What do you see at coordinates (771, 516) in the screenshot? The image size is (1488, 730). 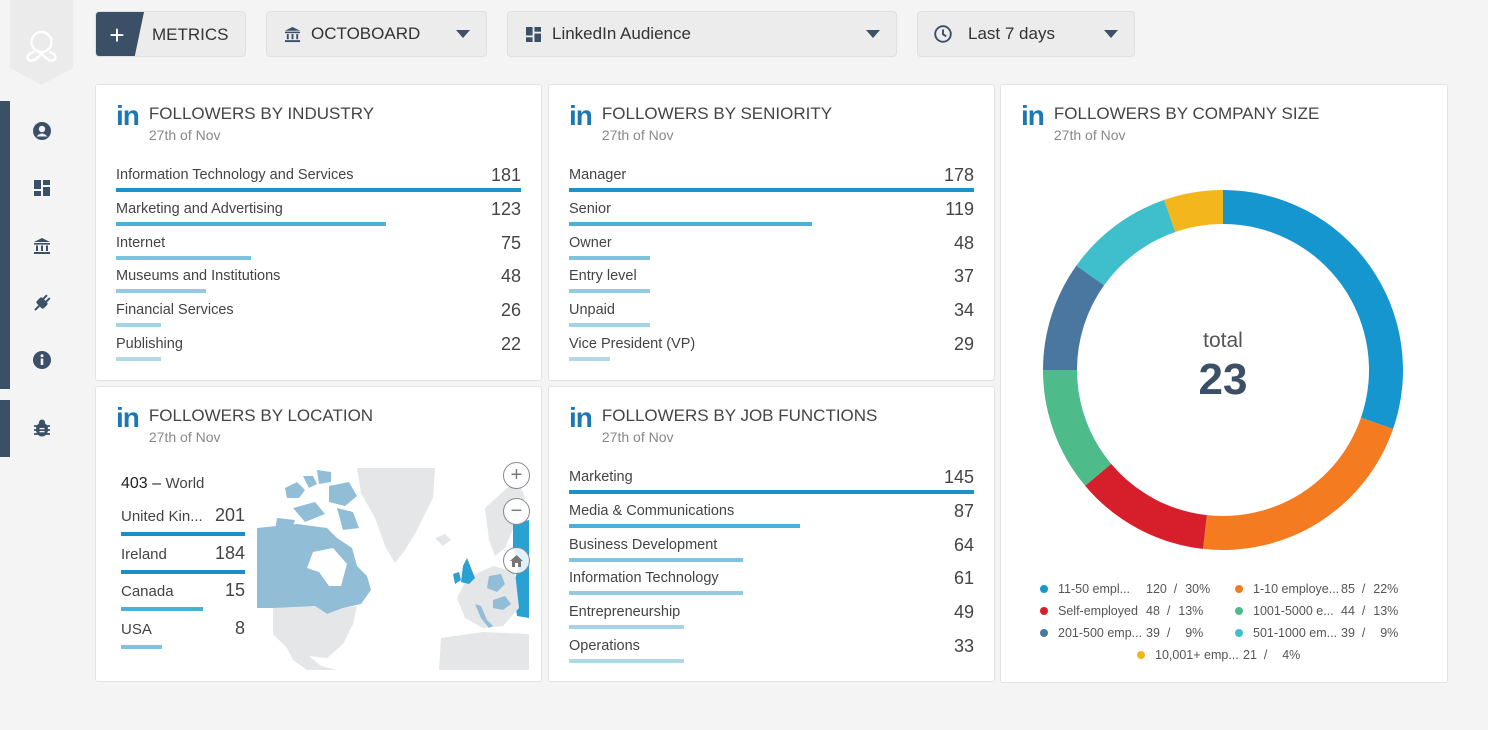 I see `list-item: Media & Communications 87` at bounding box center [771, 516].